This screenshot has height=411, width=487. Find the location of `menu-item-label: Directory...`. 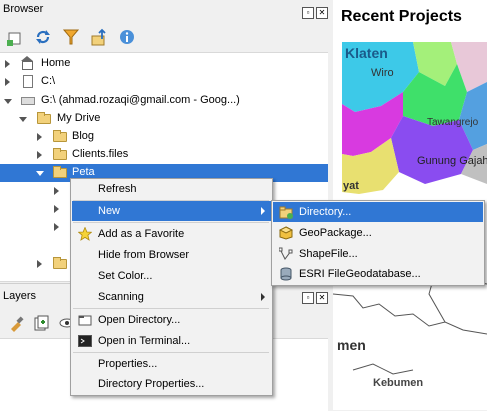

menu-item-label: Directory... is located at coordinates (325, 212).